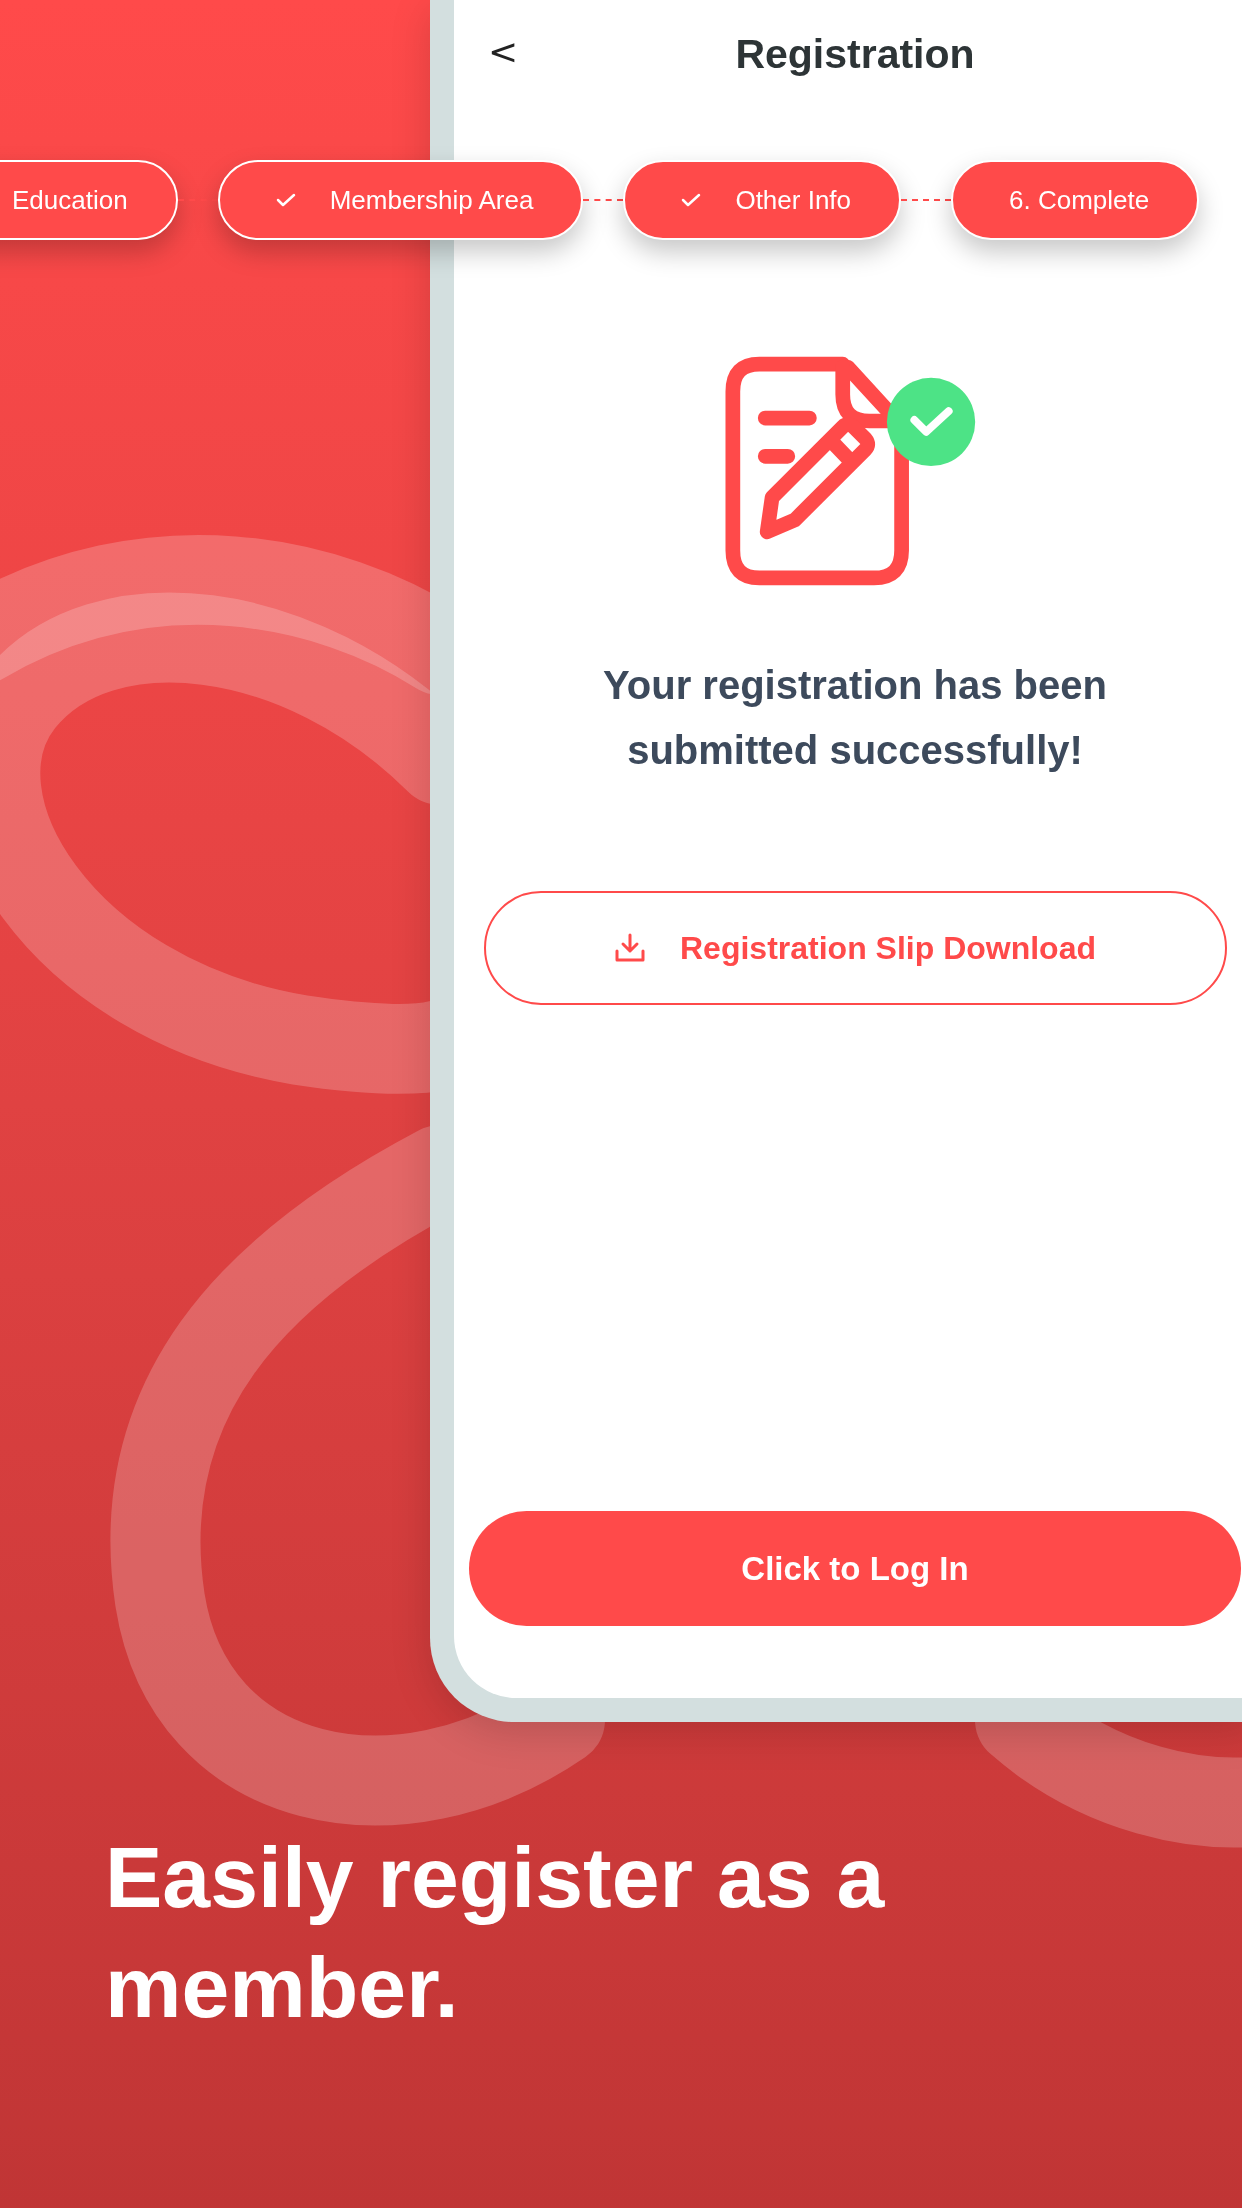  I want to click on back-button: <, so click(503, 52).